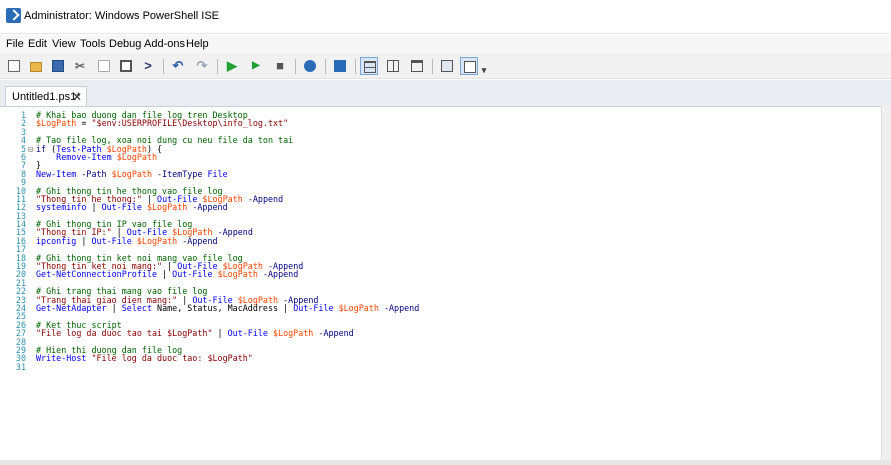 This screenshot has height=465, width=891. Describe the element at coordinates (886, 283) in the screenshot. I see `vertical-scrollbar` at that location.